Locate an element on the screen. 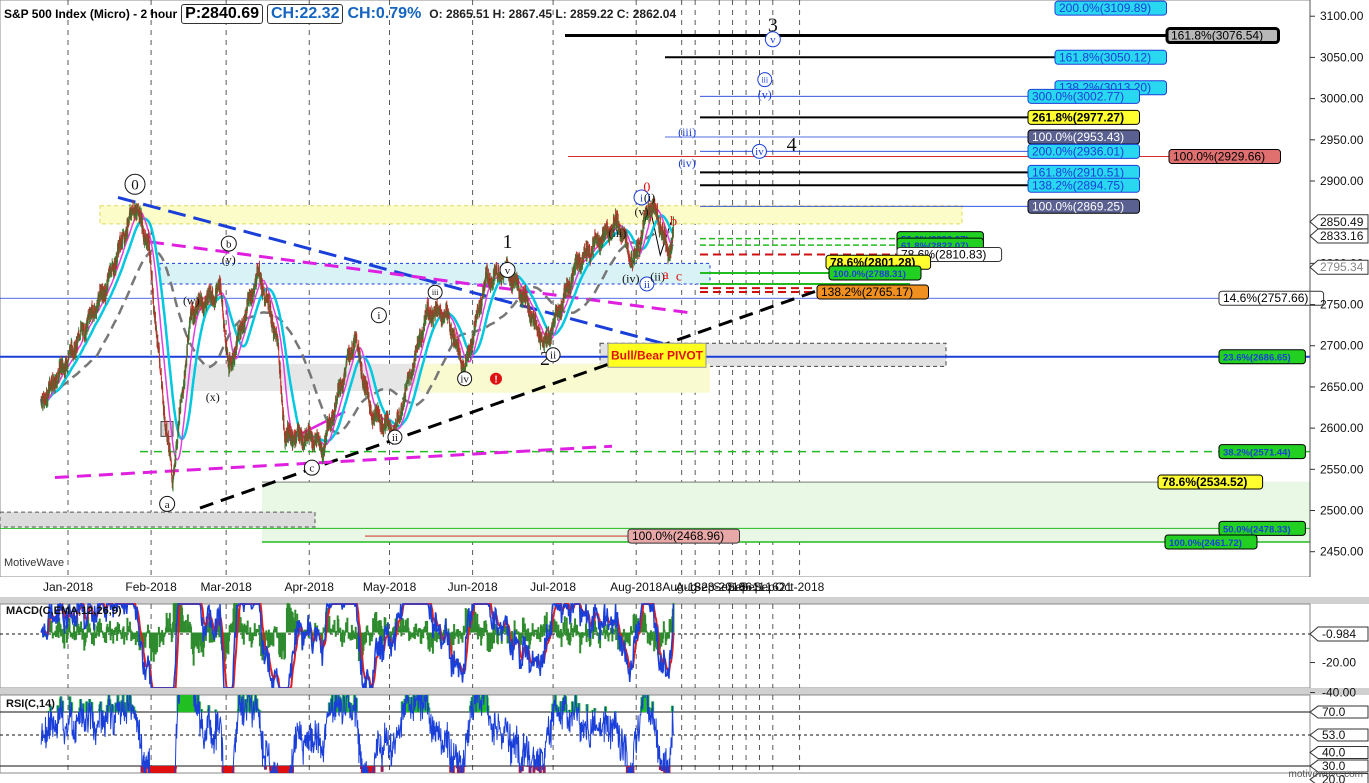 Image resolution: width=1369 pixels, height=783 pixels. green-target-zone is located at coordinates (786, 511).